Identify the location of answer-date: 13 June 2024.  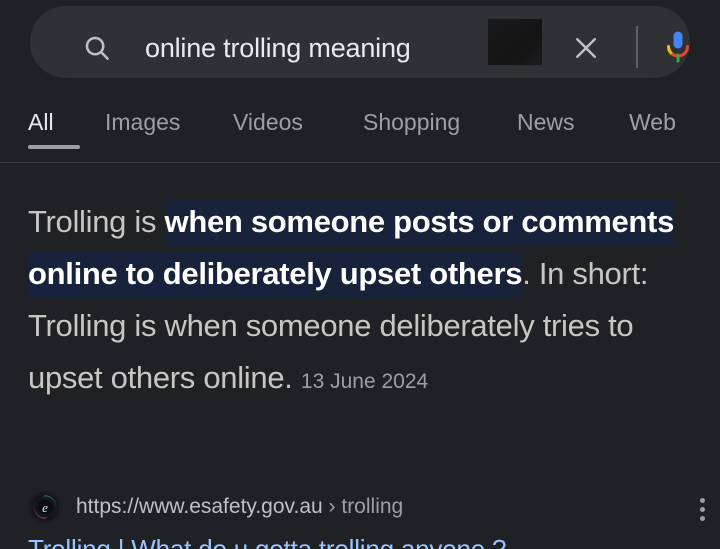
(364, 381).